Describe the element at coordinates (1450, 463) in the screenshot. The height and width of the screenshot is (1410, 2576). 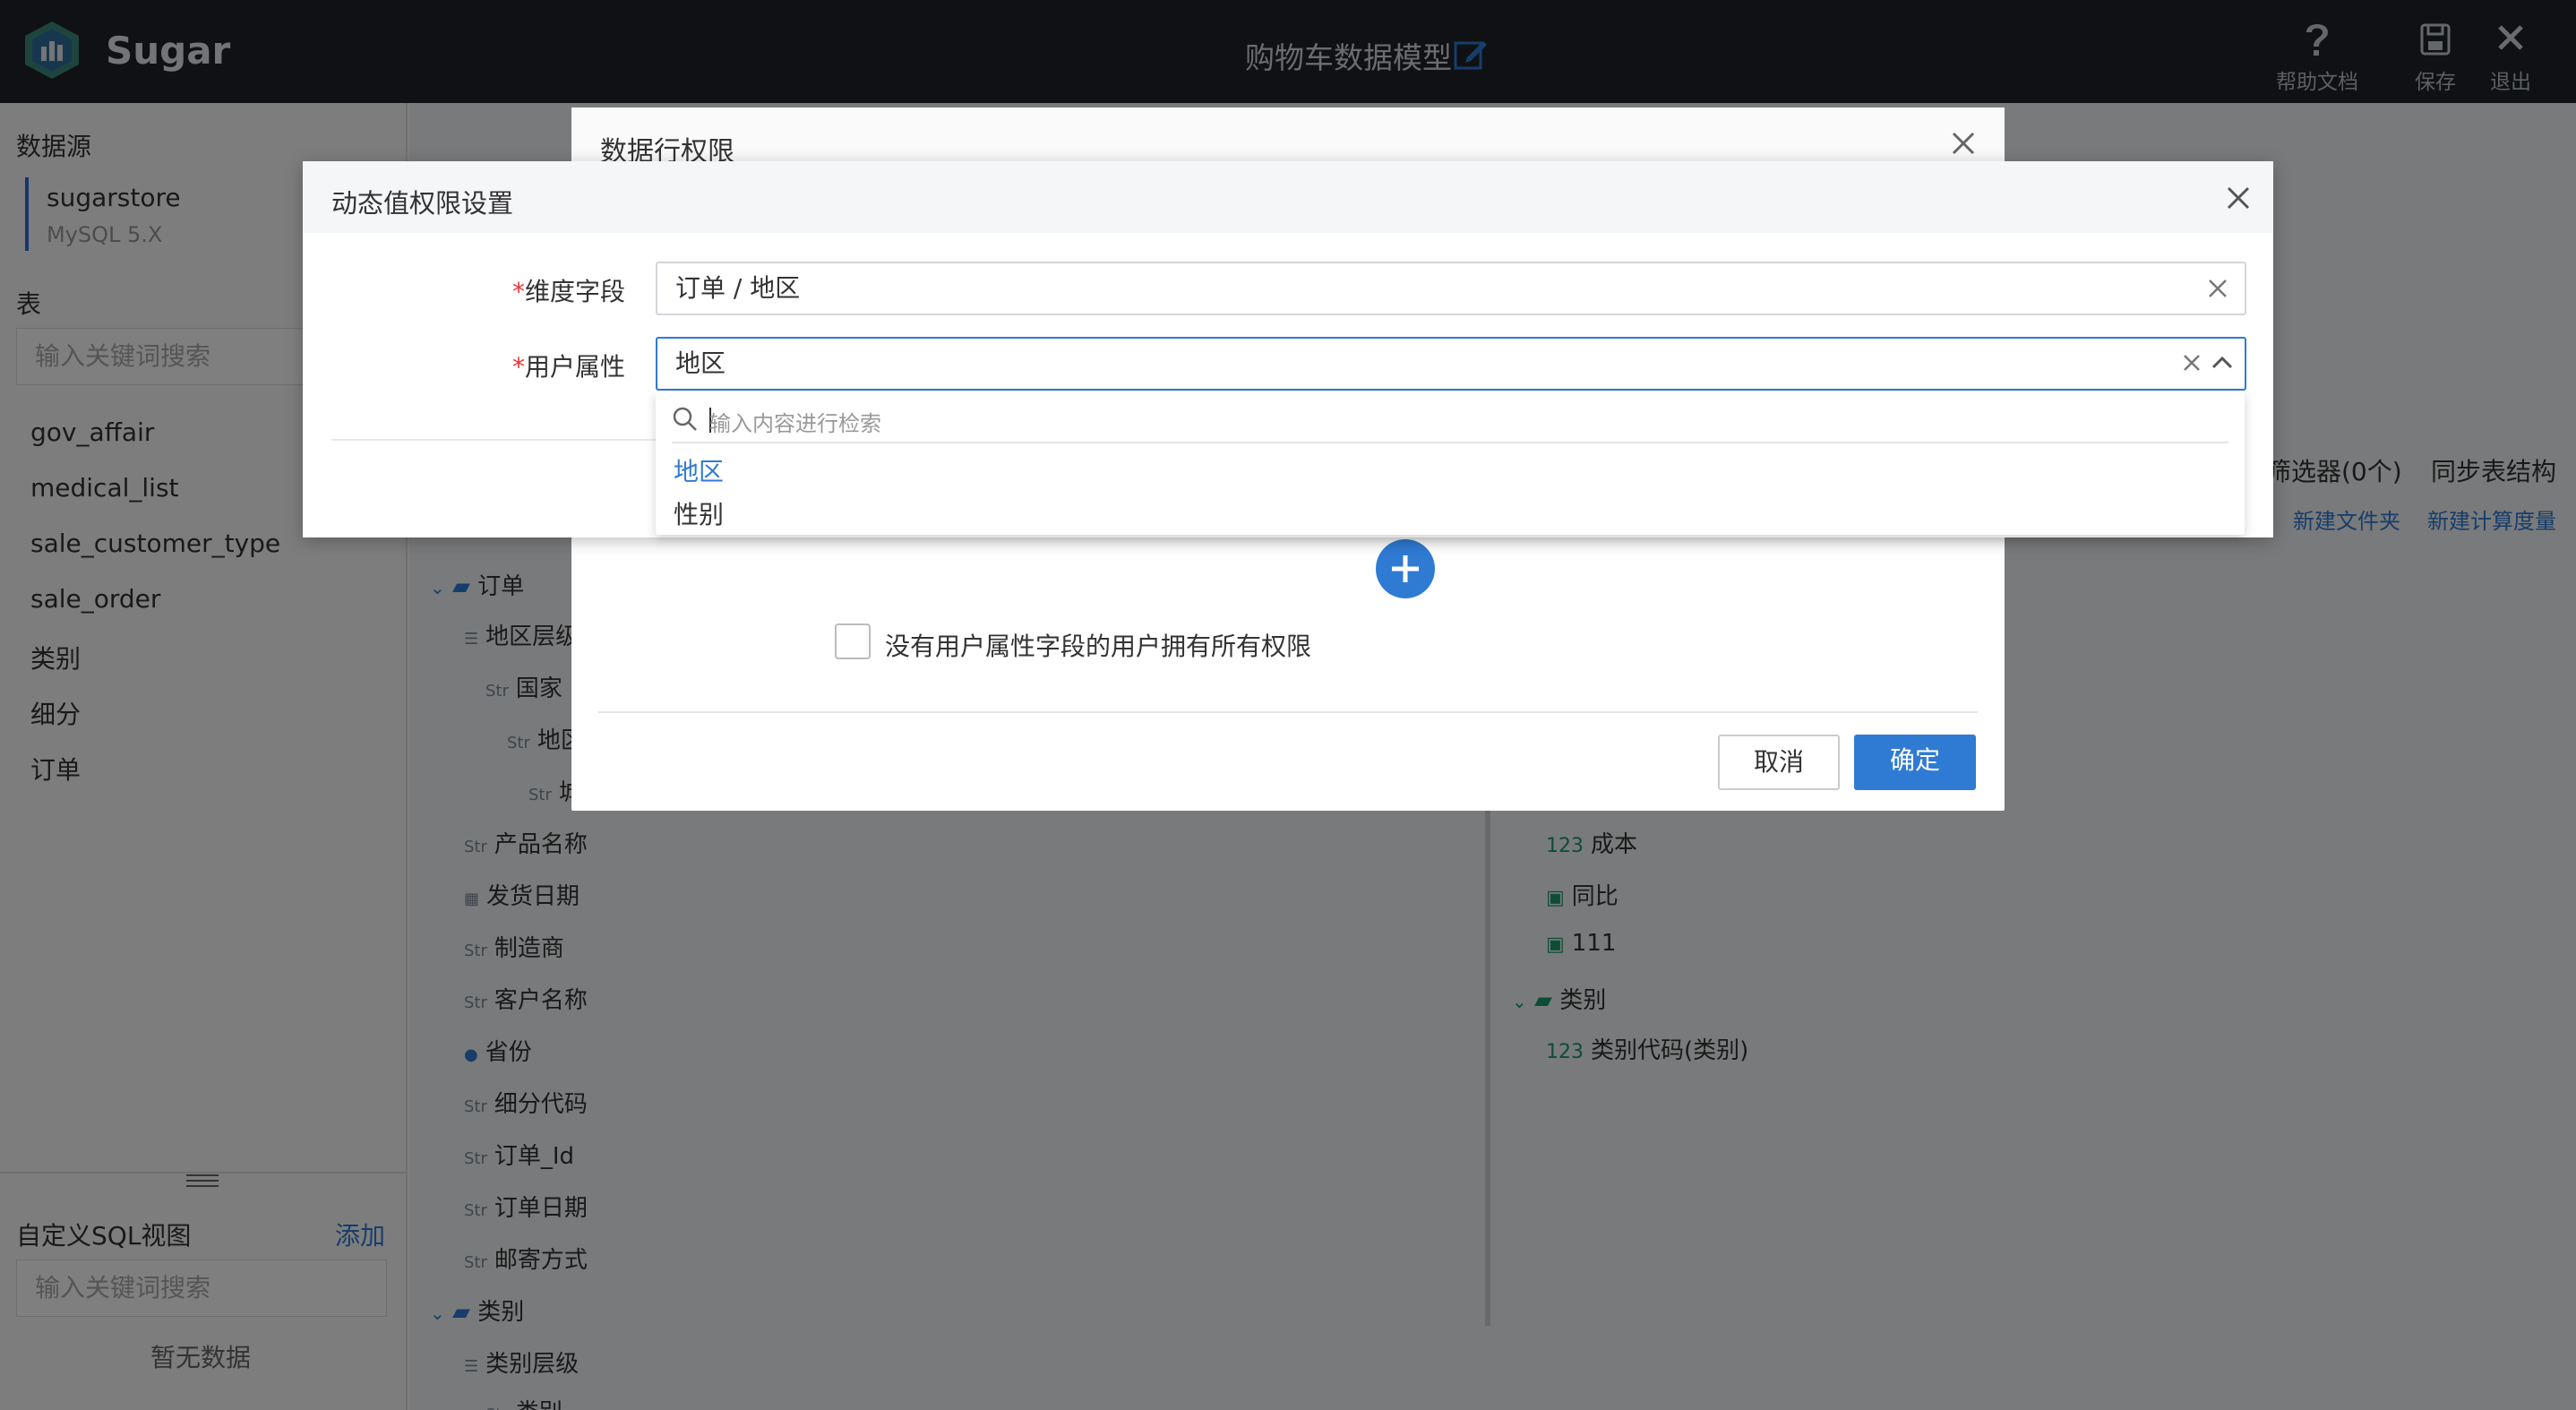
I see `attribute-dropdown: 输入内容进行检索 地区 性别` at that location.